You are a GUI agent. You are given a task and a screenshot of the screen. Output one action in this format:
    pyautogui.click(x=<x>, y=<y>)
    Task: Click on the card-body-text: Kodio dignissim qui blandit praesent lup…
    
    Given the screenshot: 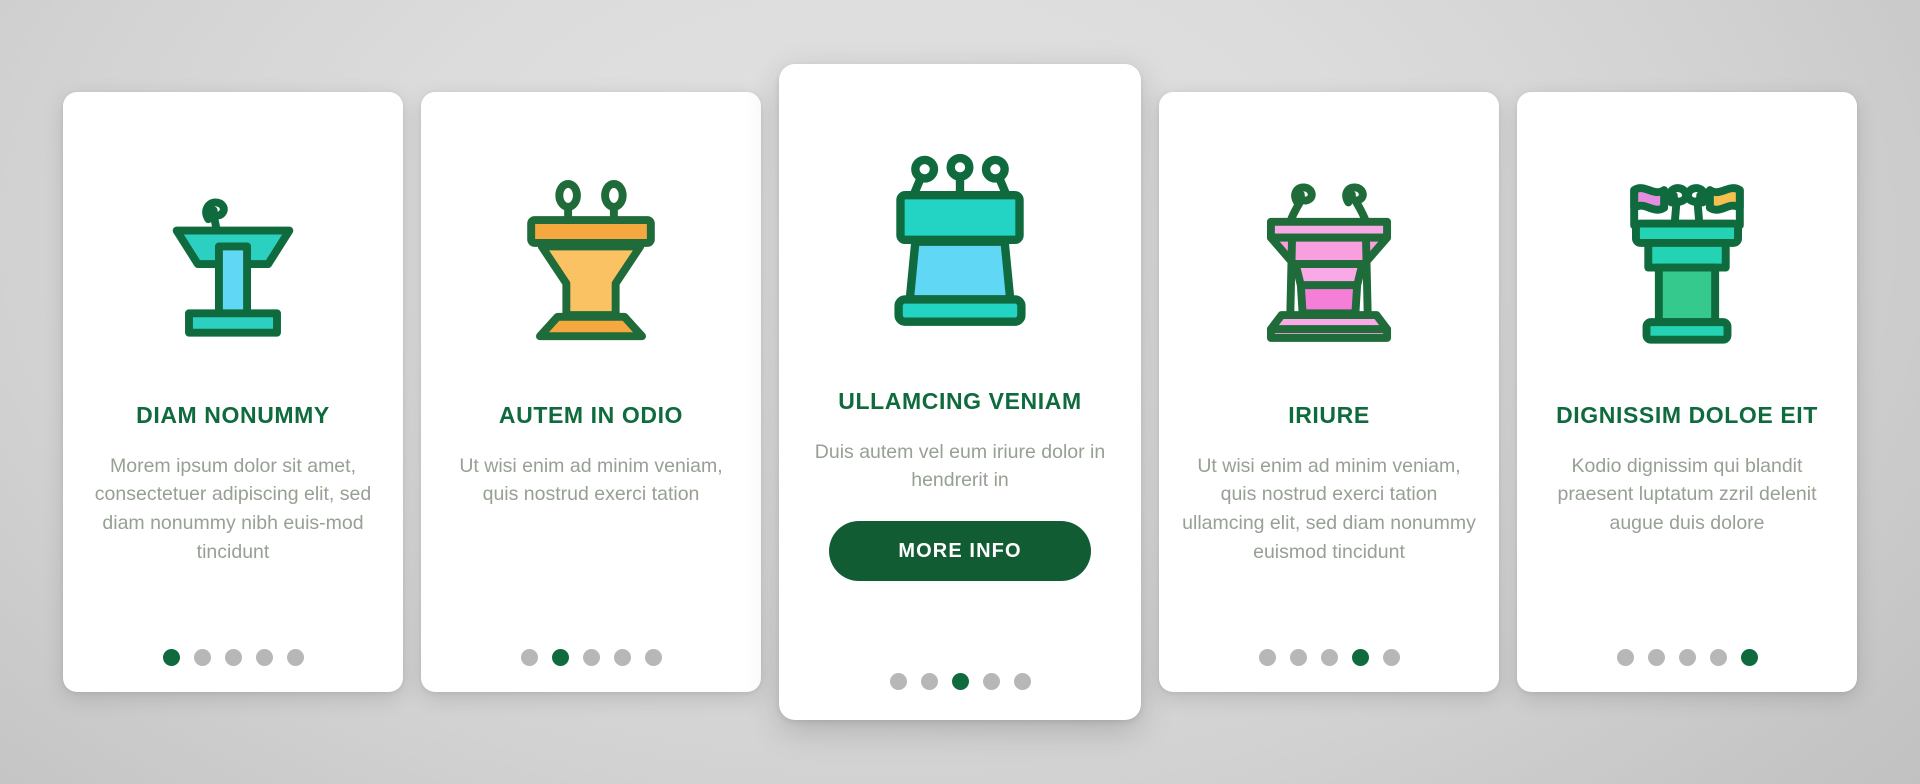 What is the action you would take?
    pyautogui.click(x=1687, y=494)
    